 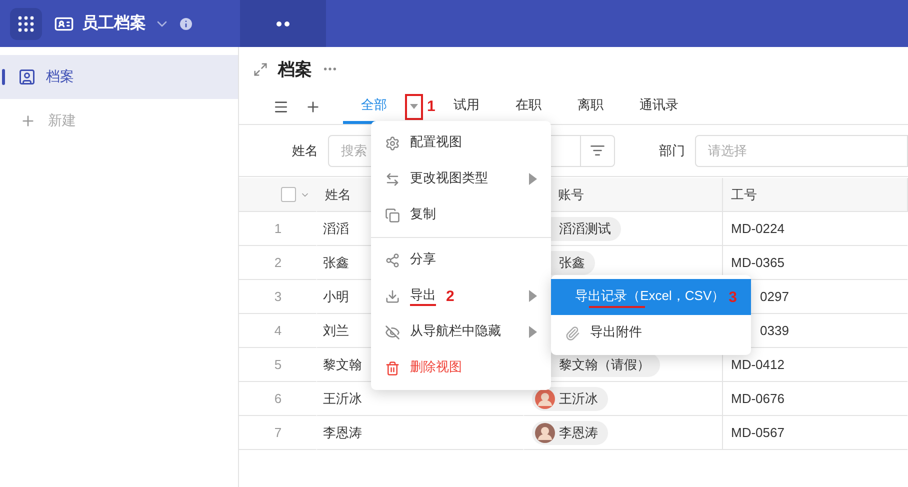 I want to click on view-tab: 通讯录, so click(x=658, y=106).